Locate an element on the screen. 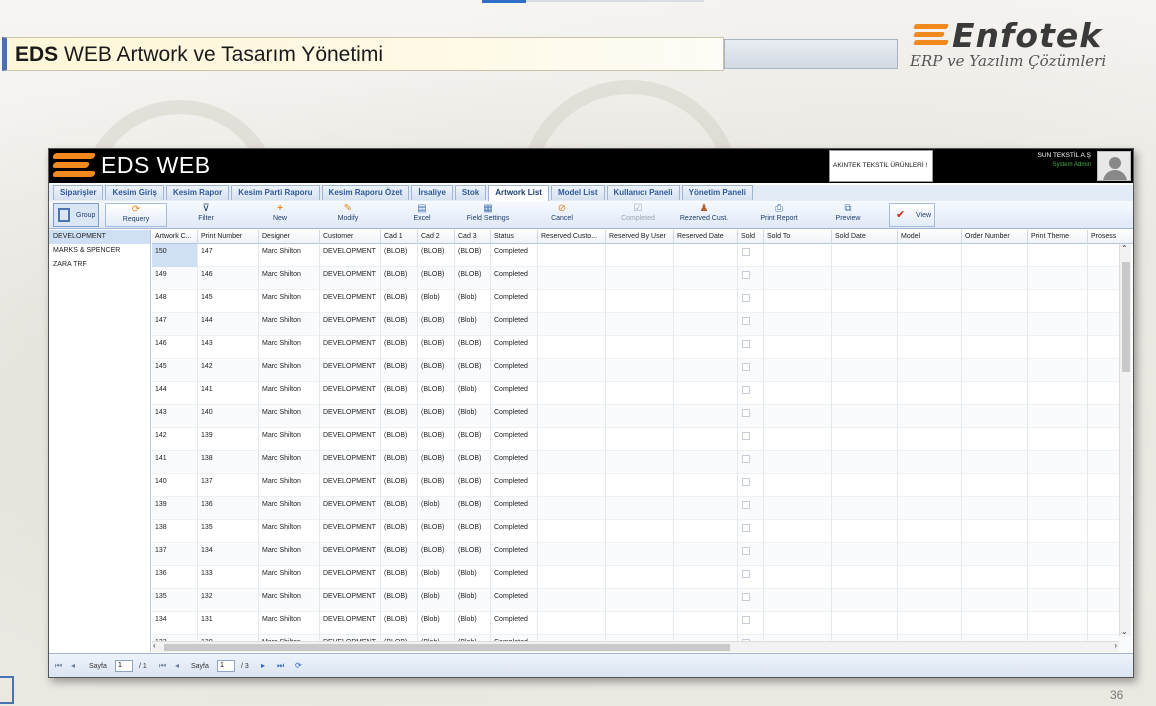 This screenshot has width=1156, height=706. empty-cell is located at coordinates (798, 577).